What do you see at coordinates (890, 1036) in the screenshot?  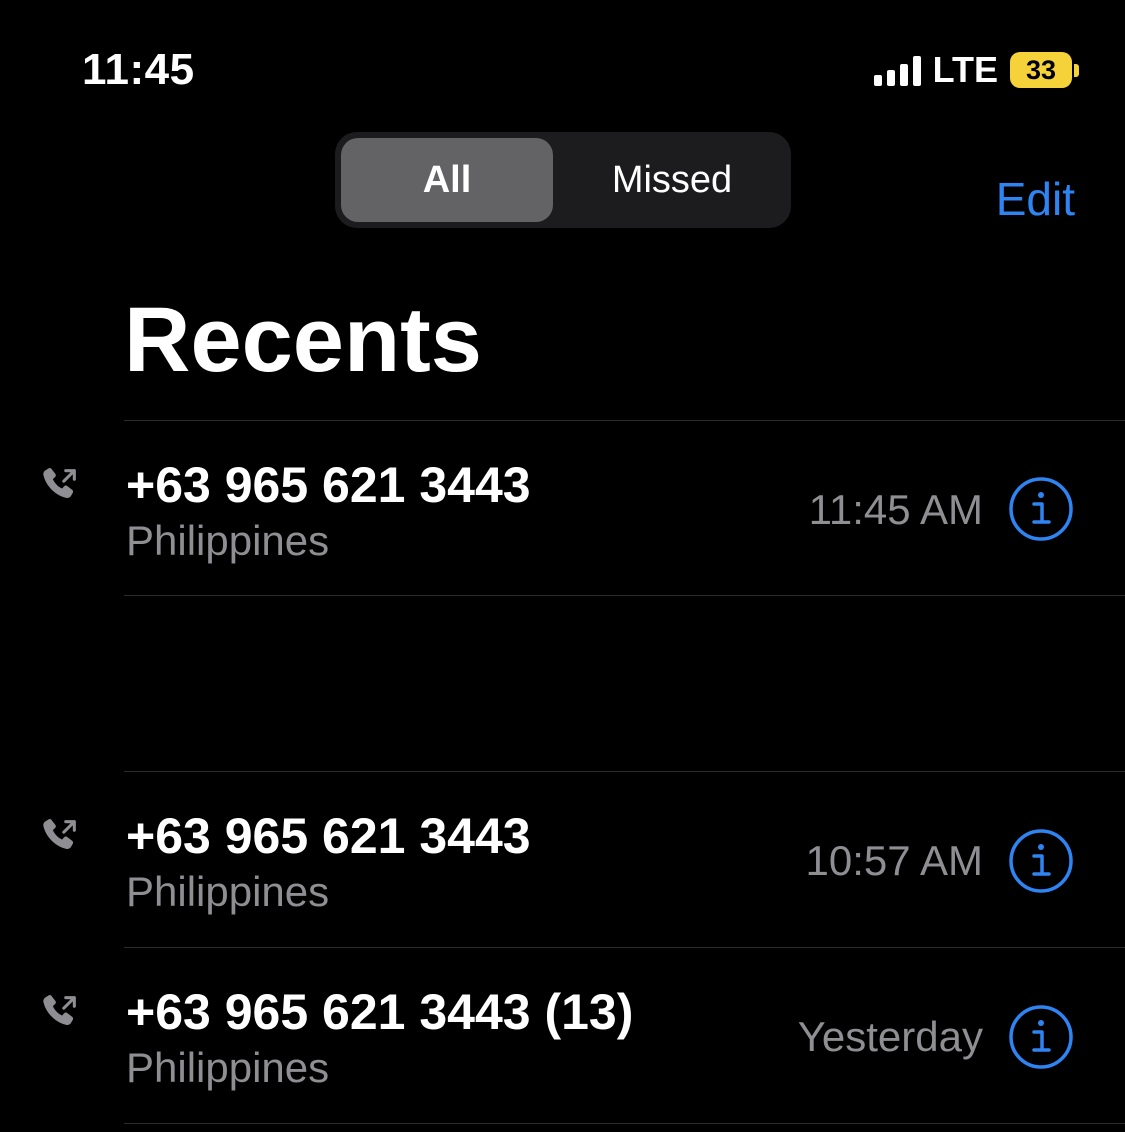 I see `call-time: Yesterday` at bounding box center [890, 1036].